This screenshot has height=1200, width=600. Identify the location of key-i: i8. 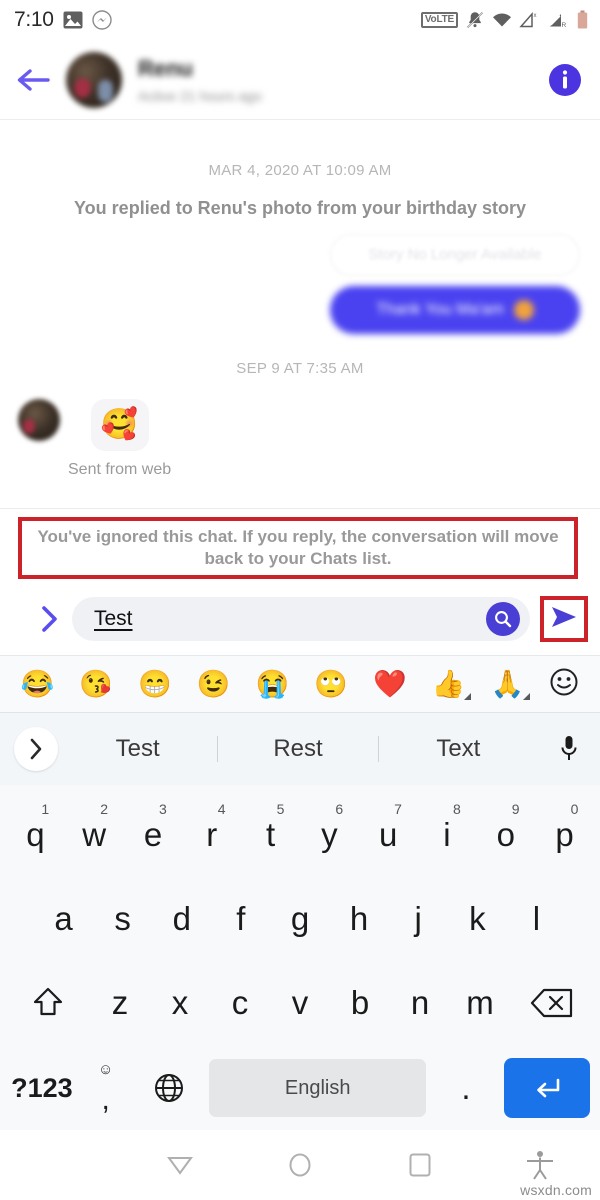
(447, 835).